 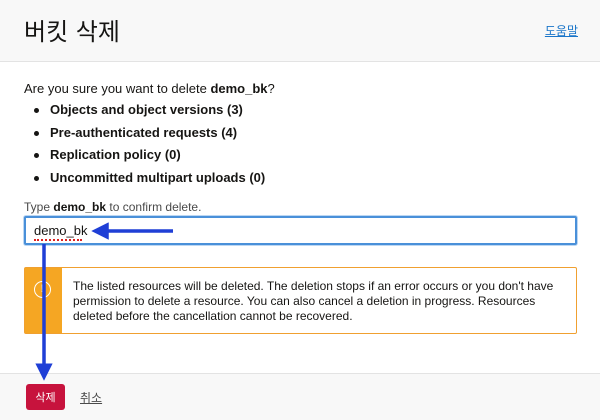 What do you see at coordinates (117, 88) in the screenshot?
I see `question-prefix: Are you sure you want to delete` at bounding box center [117, 88].